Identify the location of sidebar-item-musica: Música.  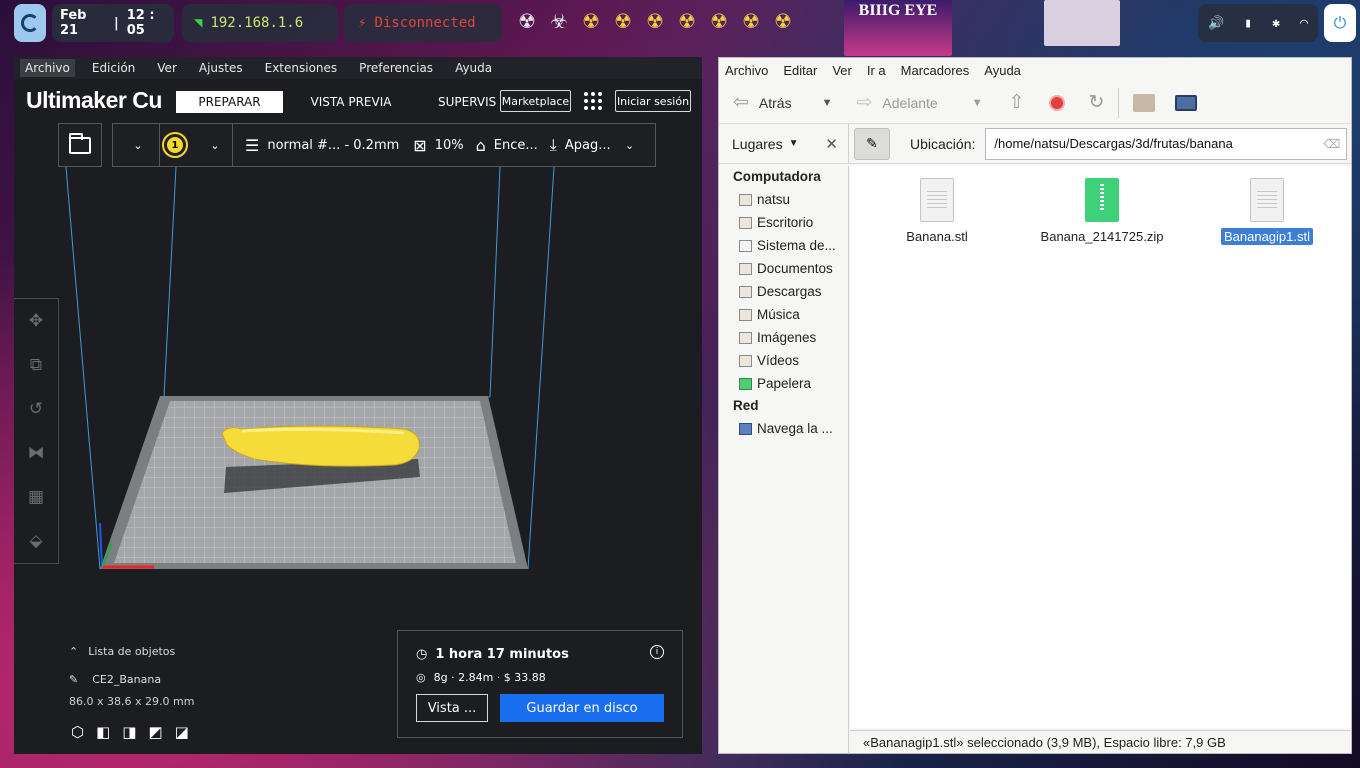
(783, 314).